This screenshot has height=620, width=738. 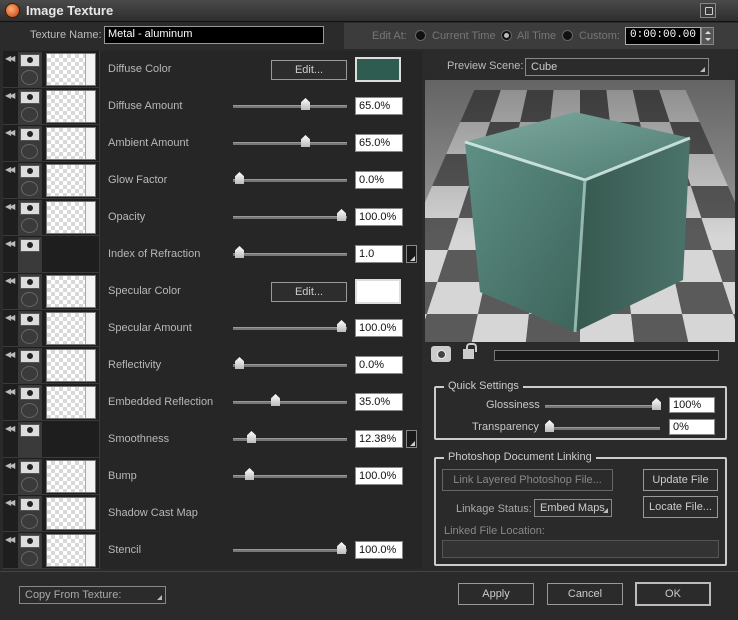 What do you see at coordinates (603, 404) in the screenshot?
I see `glossiness-slider` at bounding box center [603, 404].